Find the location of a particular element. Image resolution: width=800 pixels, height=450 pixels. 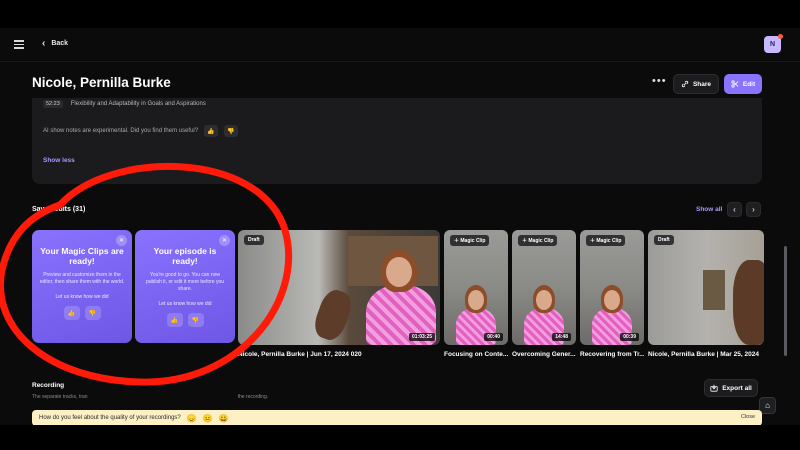

recordings-subtitle: The separate tracks, tran the recording. is located at coordinates (150, 397).